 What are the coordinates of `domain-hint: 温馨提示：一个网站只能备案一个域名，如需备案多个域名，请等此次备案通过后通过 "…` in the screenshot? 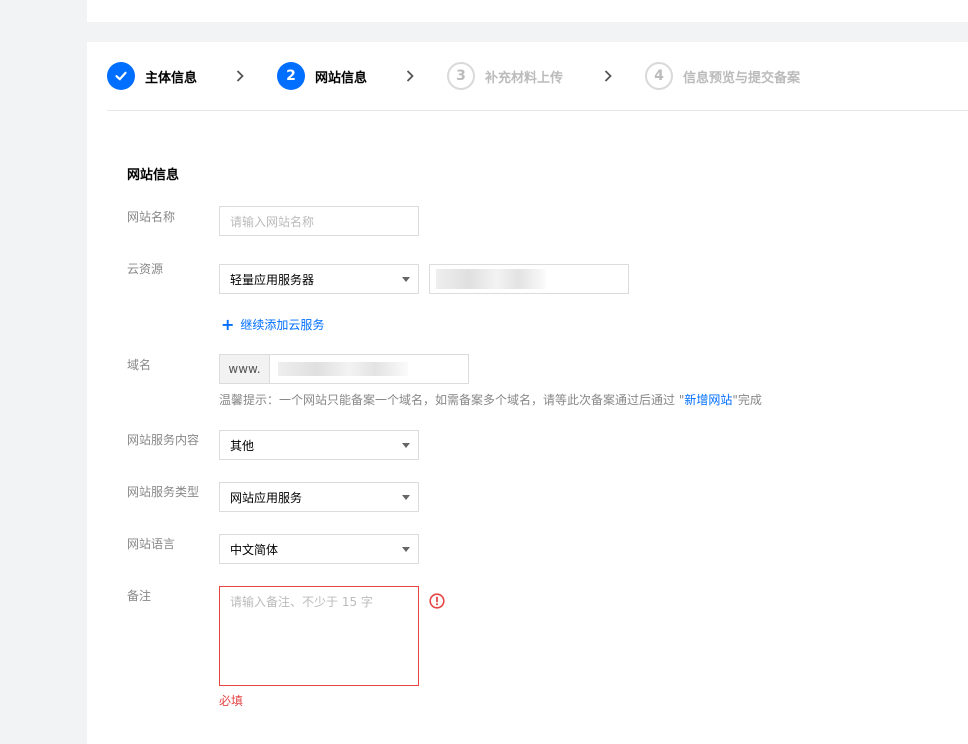 It's located at (490, 399).